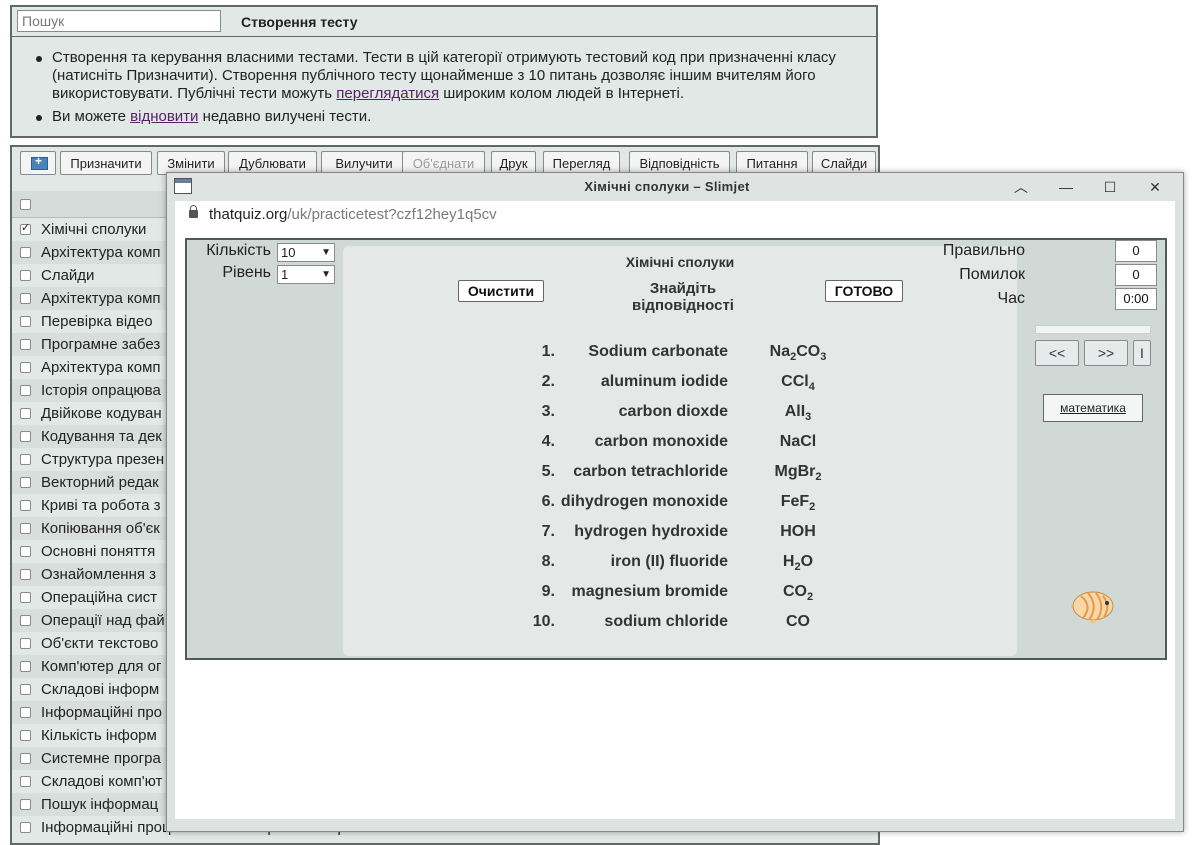 Image resolution: width=1196 pixels, height=845 pixels. What do you see at coordinates (101, 758) in the screenshot?
I see `test-name: Системне програ` at bounding box center [101, 758].